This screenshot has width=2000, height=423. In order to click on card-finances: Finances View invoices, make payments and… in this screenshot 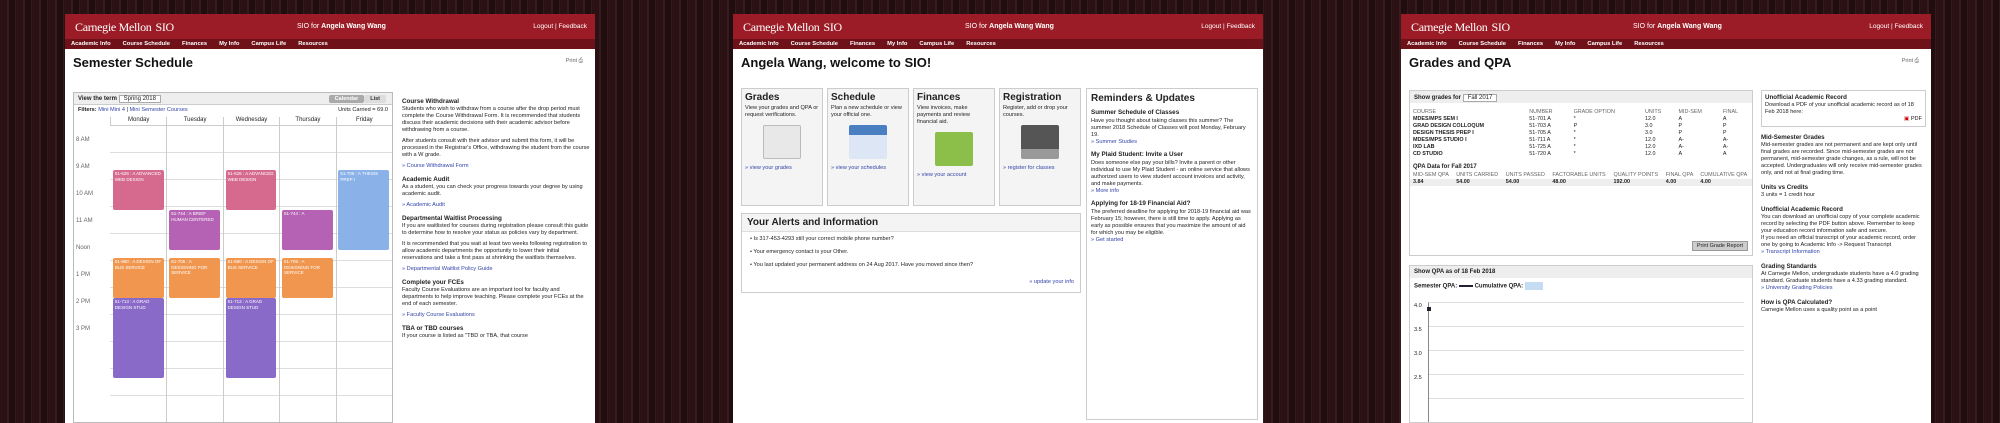, I will do `click(954, 147)`.